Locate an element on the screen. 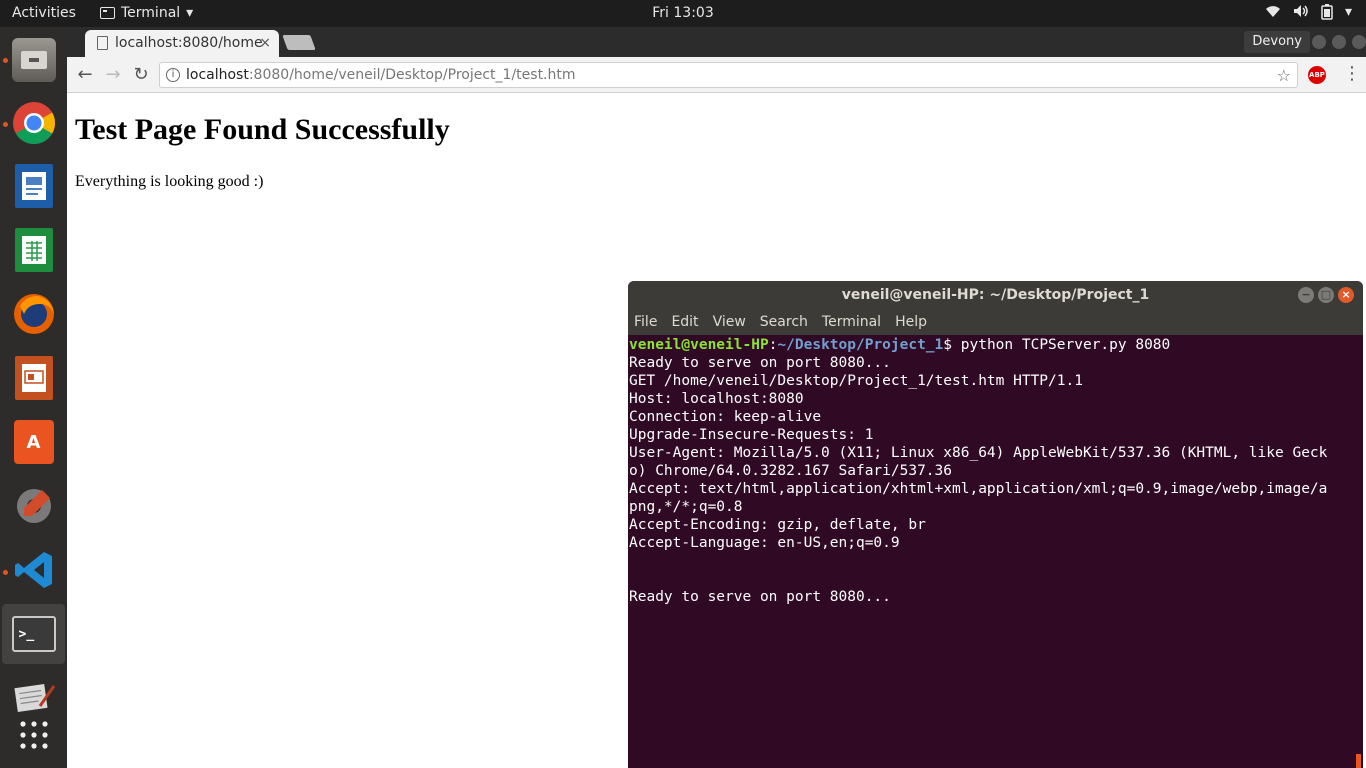  ubuntu-software-app: A is located at coordinates (33, 442).